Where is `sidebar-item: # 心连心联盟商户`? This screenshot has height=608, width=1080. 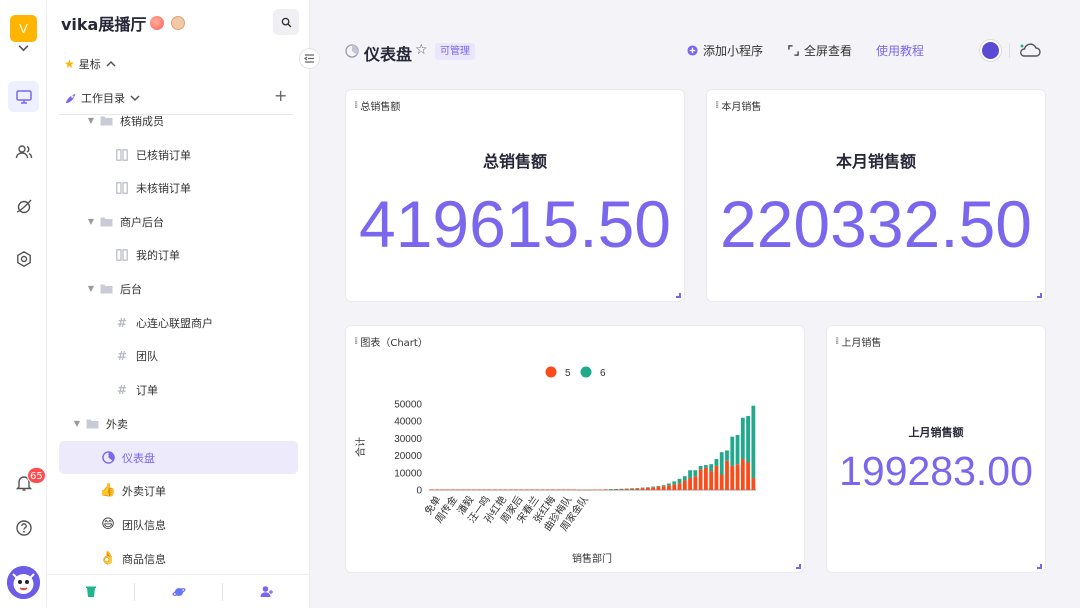 sidebar-item: # 心连心联盟商户 is located at coordinates (178, 322).